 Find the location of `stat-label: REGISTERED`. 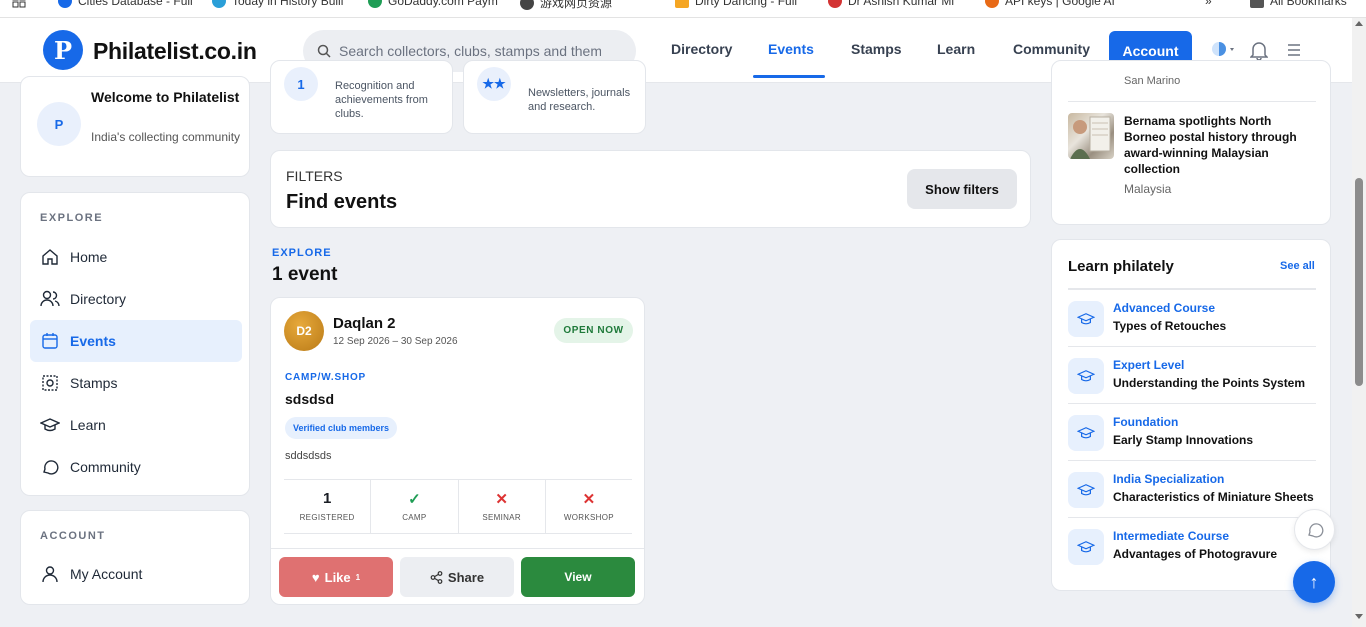

stat-label: REGISTERED is located at coordinates (327, 517).